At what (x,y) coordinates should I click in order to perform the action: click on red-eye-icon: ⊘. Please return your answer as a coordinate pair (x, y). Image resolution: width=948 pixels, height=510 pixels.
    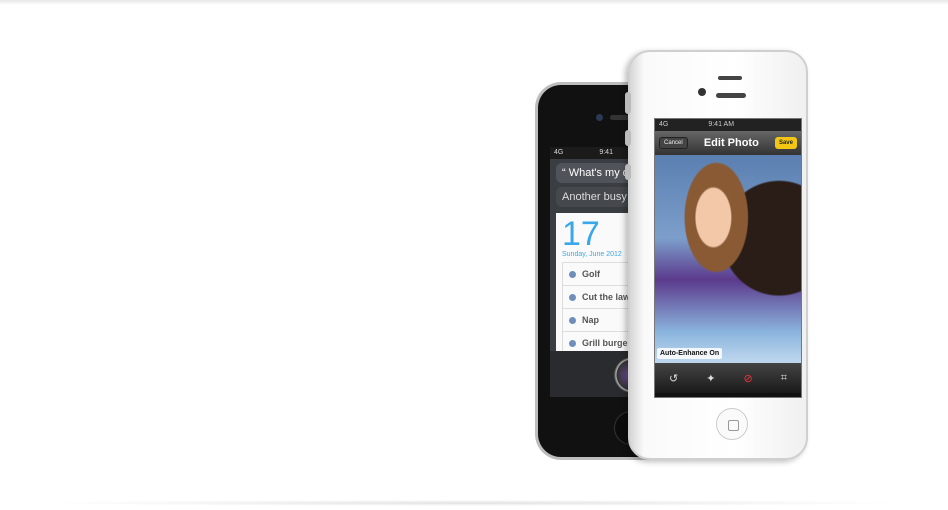
    Looking at the image, I should click on (748, 378).